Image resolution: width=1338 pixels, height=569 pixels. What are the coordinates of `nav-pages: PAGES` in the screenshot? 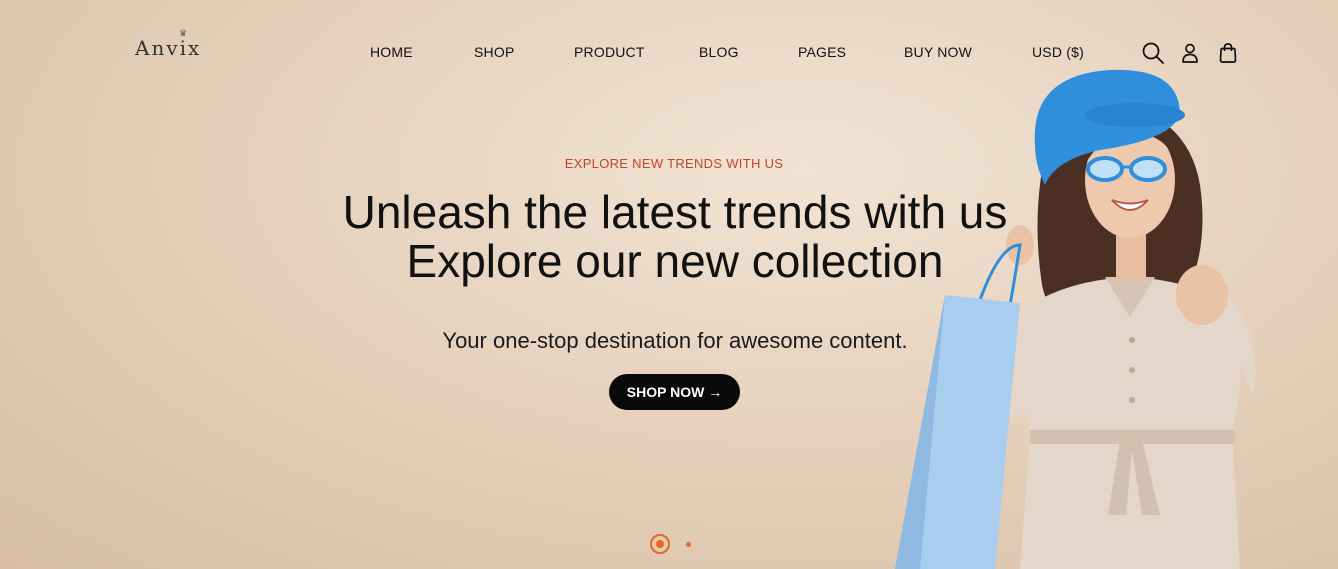 It's located at (822, 52).